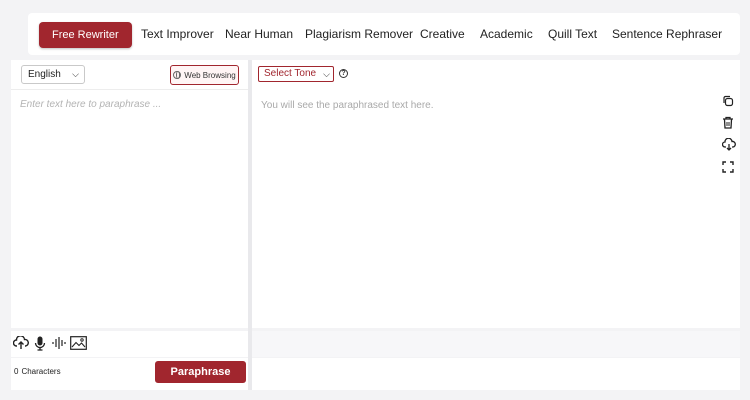 Image resolution: width=750 pixels, height=400 pixels. I want to click on web-browsing-label: Web Browsing, so click(210, 75).